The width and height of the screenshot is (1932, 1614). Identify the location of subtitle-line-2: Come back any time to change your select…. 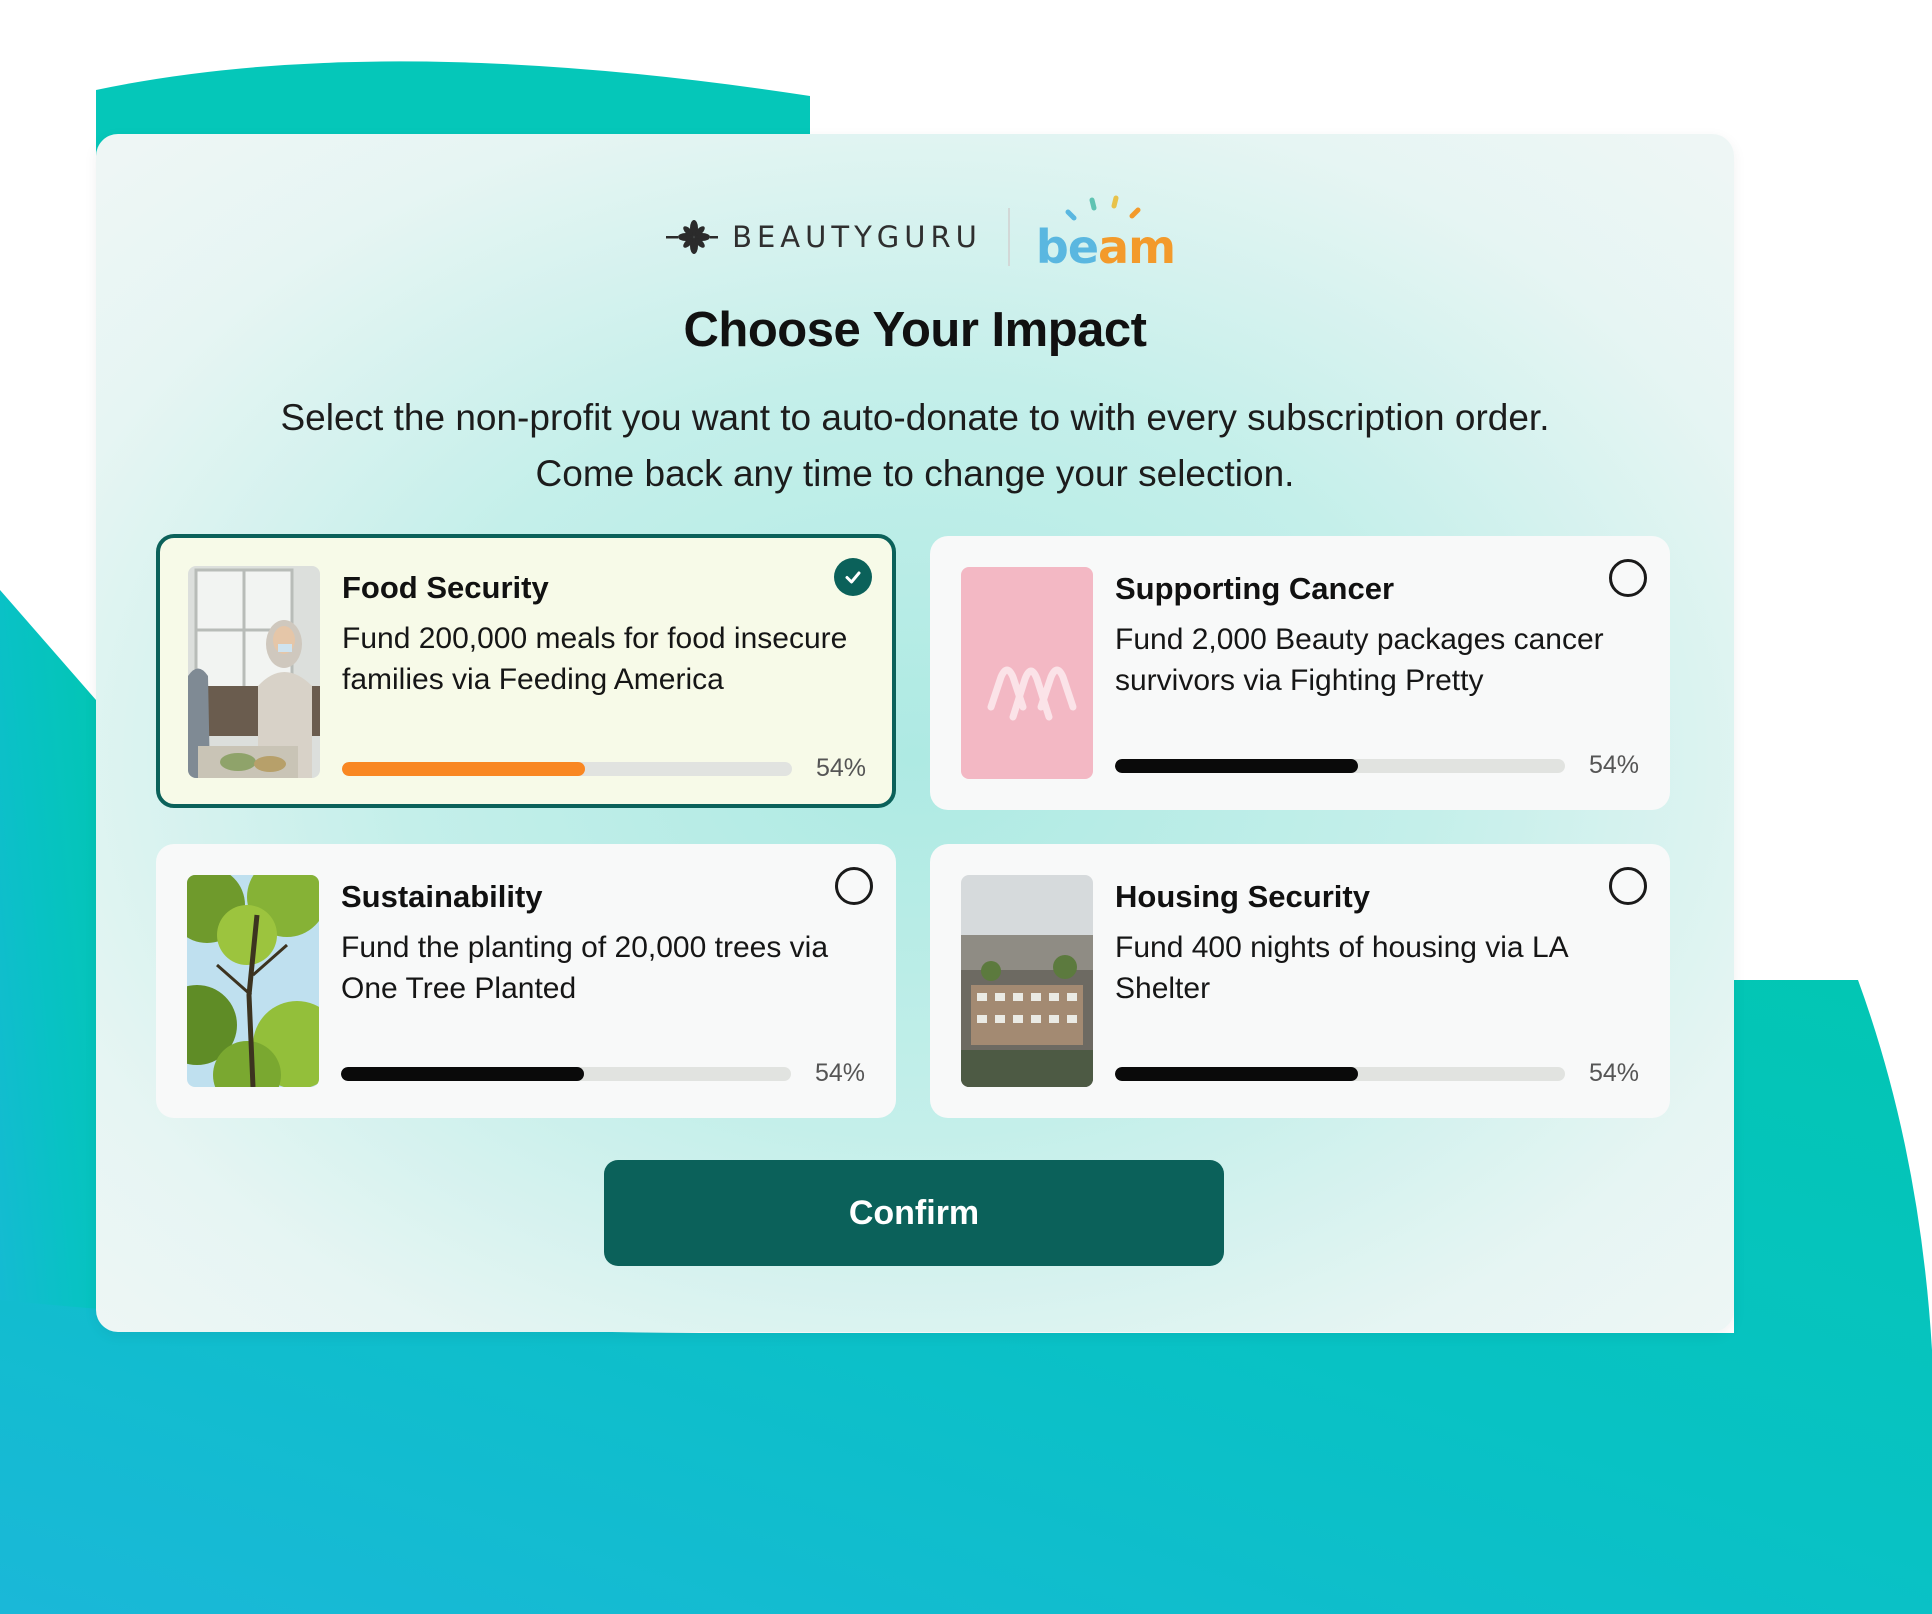
(915, 473).